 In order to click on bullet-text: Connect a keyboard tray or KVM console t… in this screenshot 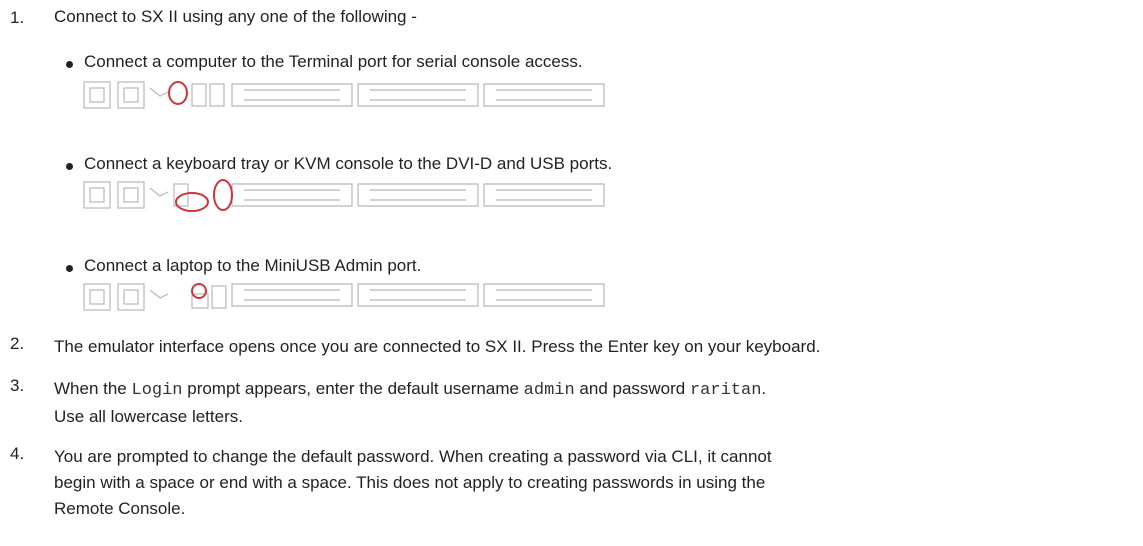, I will do `click(348, 163)`.